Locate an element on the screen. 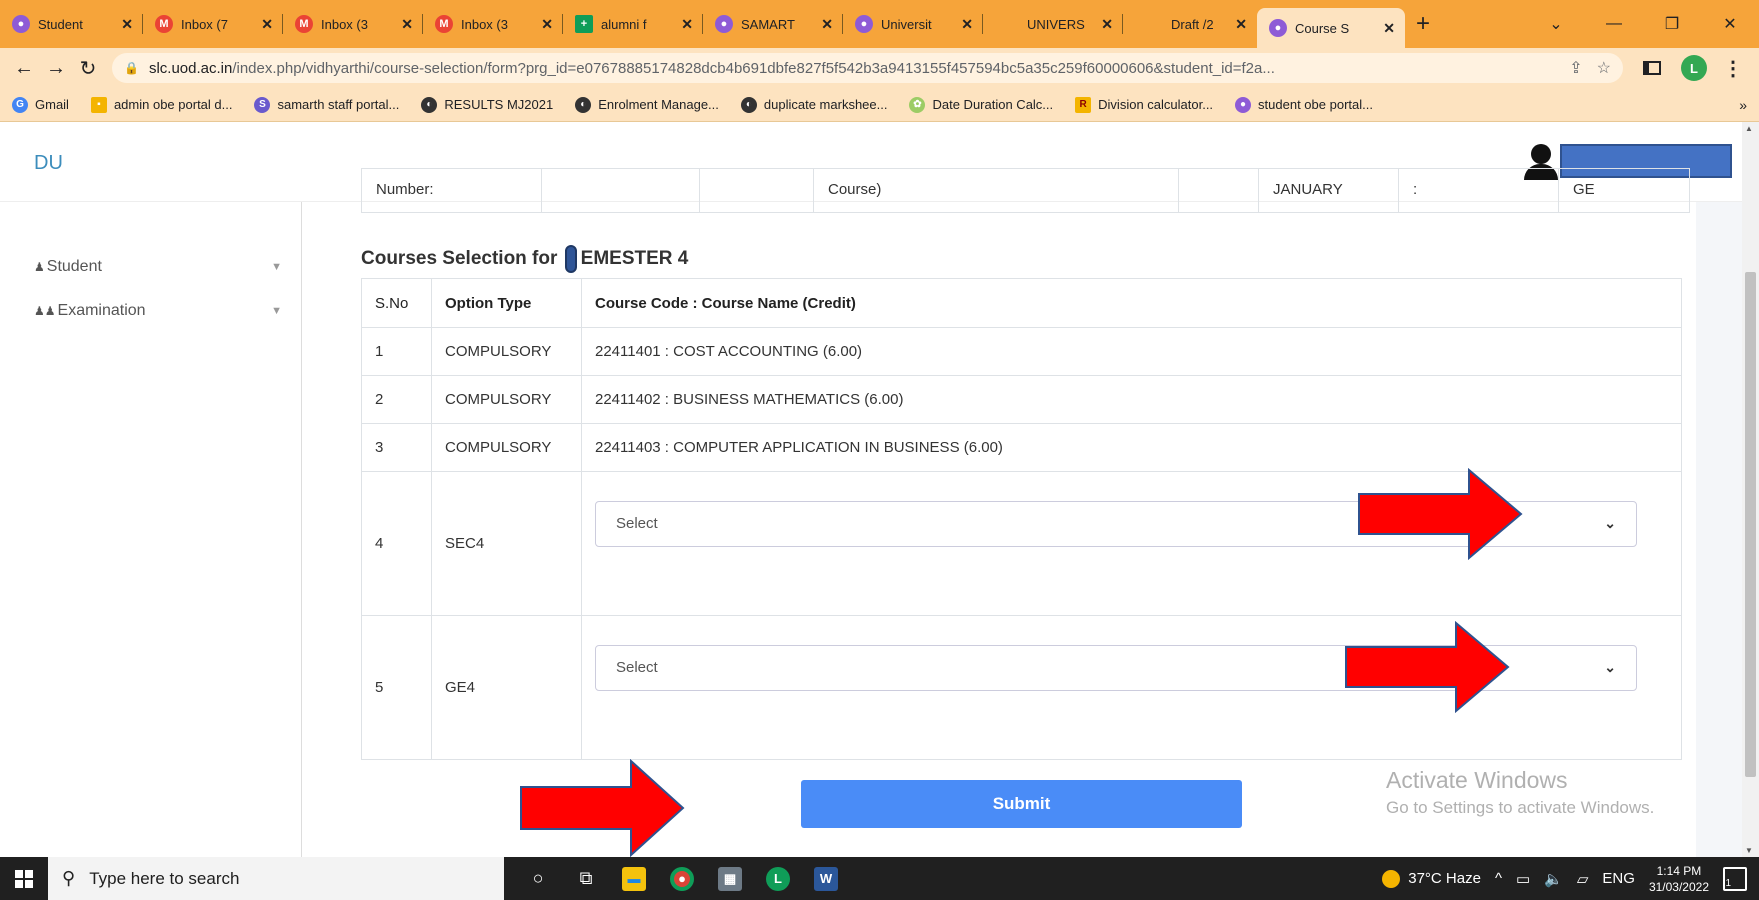 This screenshot has height=900, width=1759. info-course: Course) is located at coordinates (996, 190).